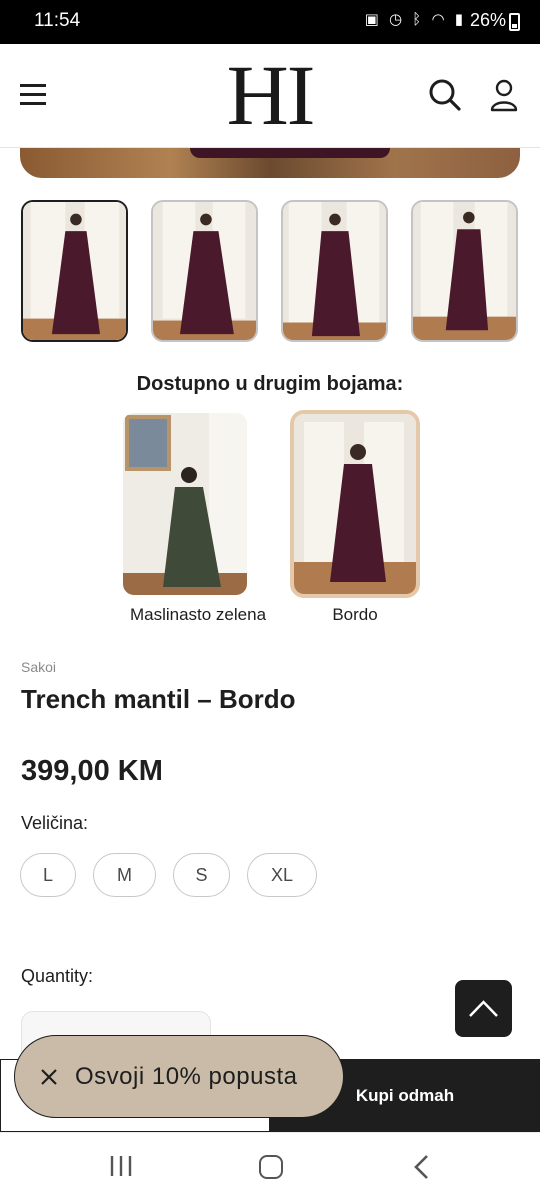 This screenshot has width=540, height=1200. What do you see at coordinates (201, 875) in the screenshot?
I see `size-option-s: S` at bounding box center [201, 875].